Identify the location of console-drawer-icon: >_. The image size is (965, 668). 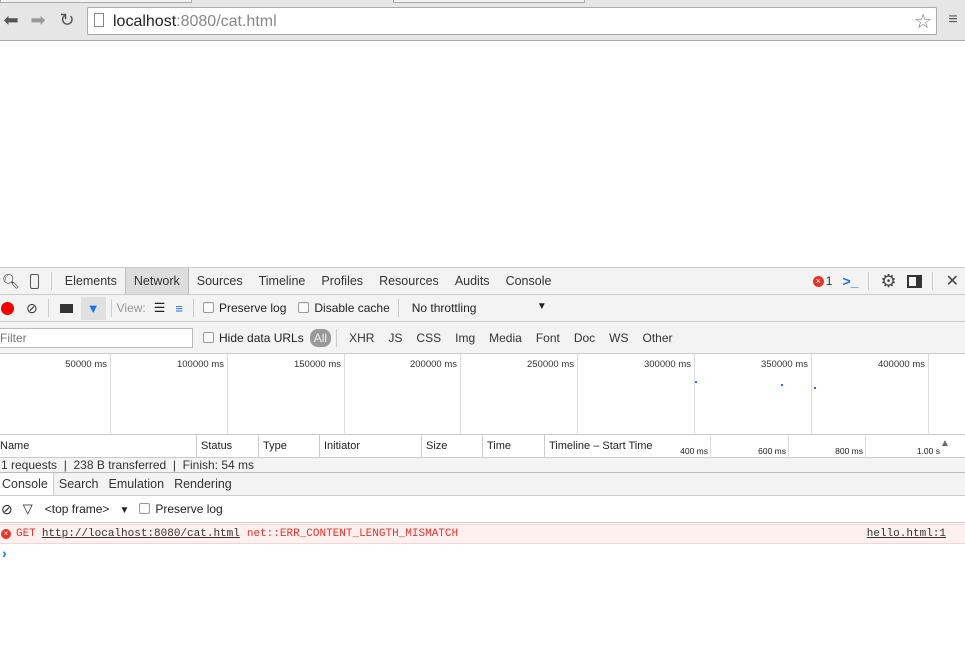
(850, 281).